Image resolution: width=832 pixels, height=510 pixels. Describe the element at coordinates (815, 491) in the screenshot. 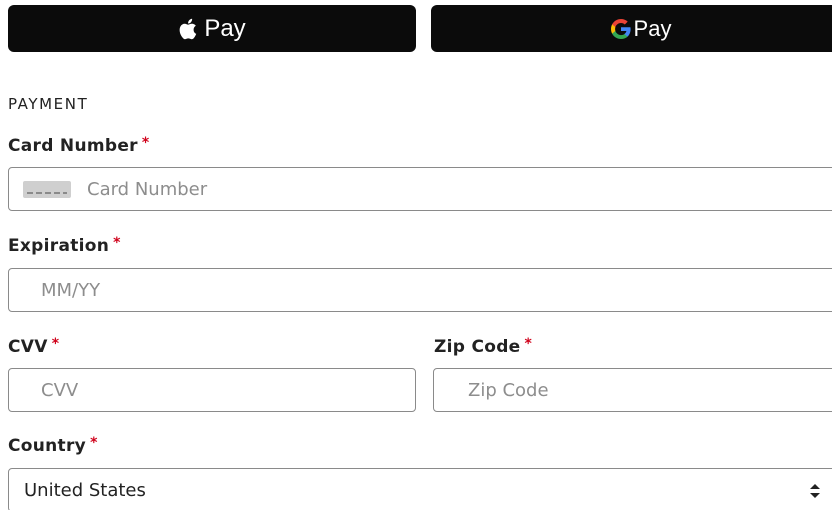

I see `select-arrows-icon` at that location.